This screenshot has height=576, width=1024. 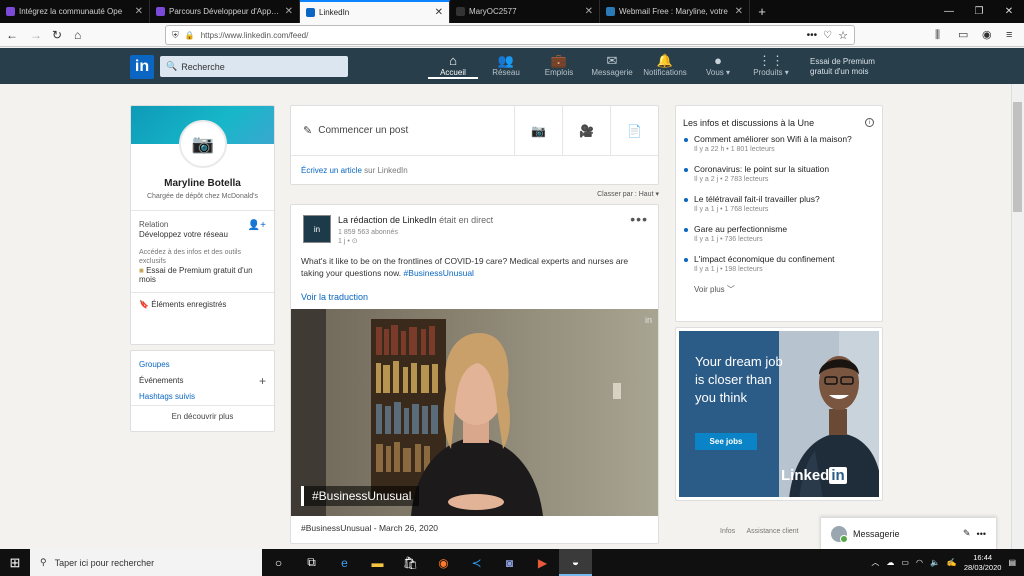 What do you see at coordinates (987, 35) in the screenshot?
I see `account-icon: ◉` at bounding box center [987, 35].